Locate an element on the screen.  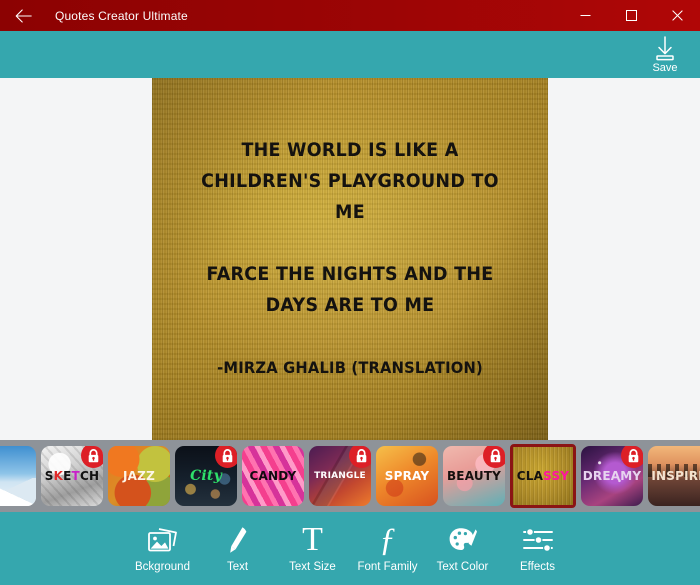
minimize-icon is located at coordinates (585, 15).